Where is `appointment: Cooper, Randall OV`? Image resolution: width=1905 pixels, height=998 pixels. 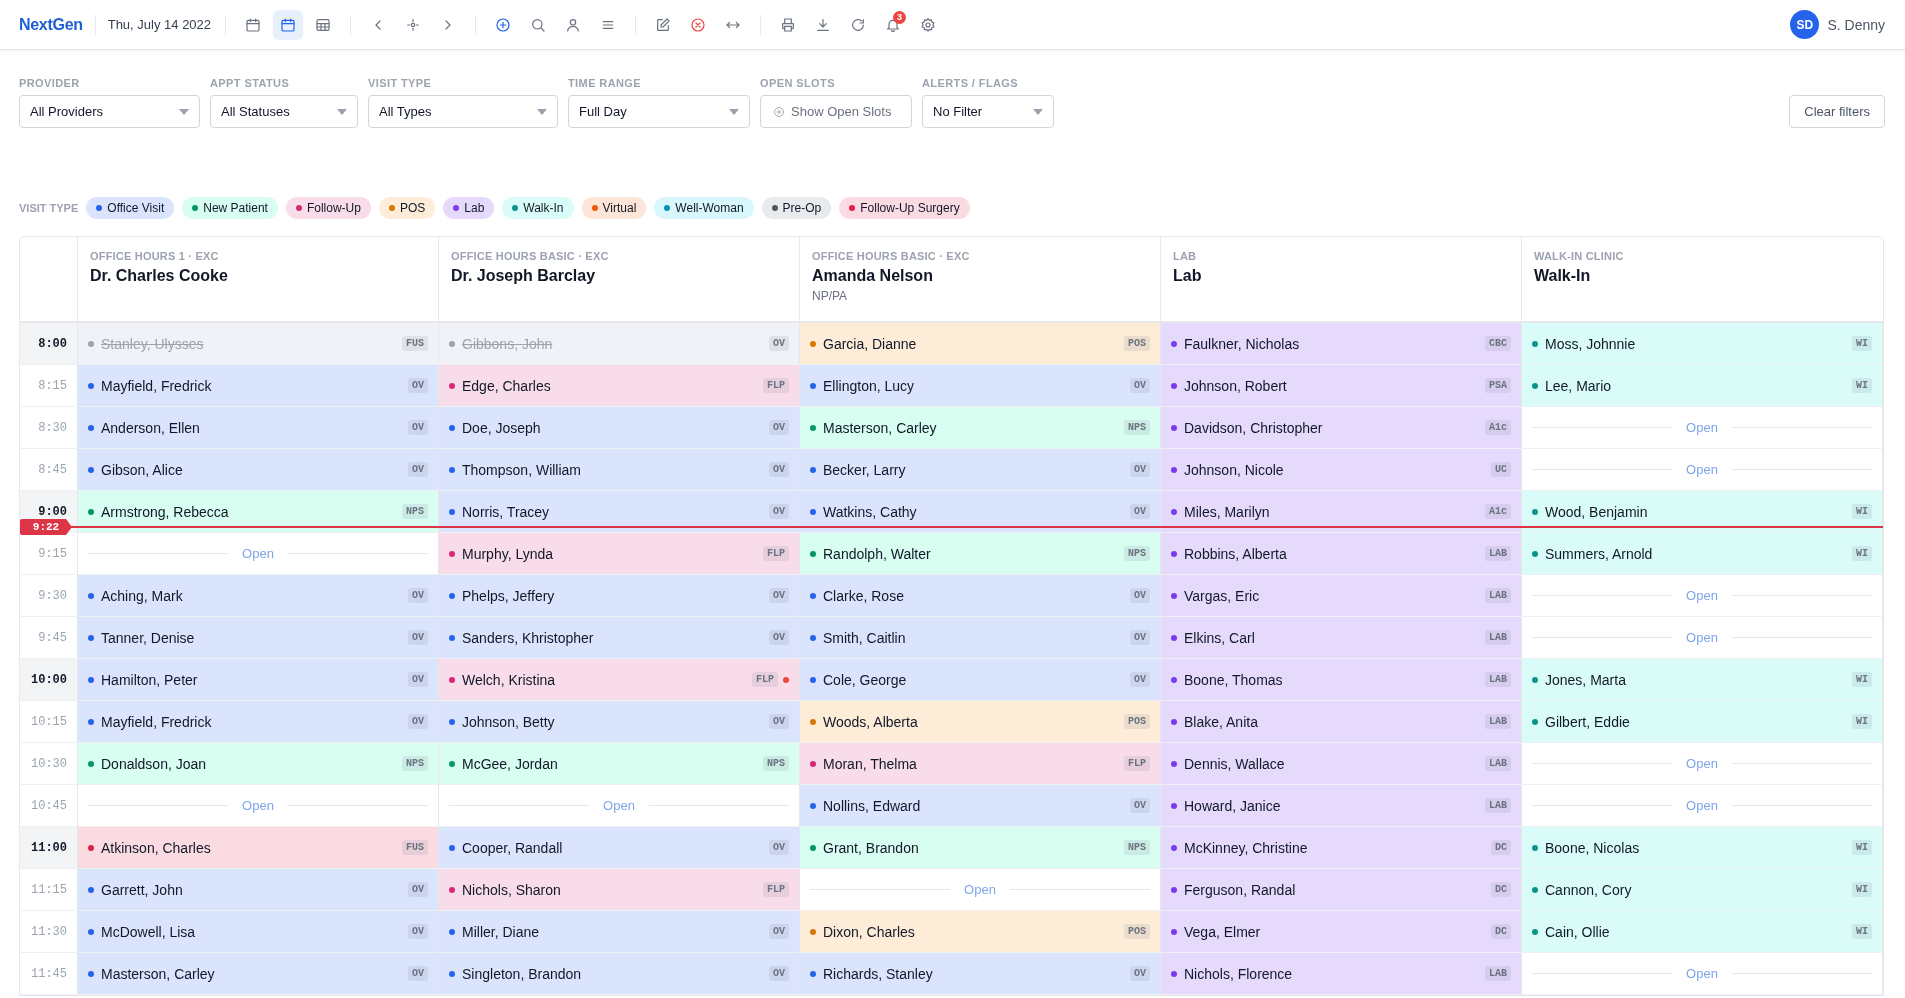 appointment: Cooper, Randall OV is located at coordinates (619, 848).